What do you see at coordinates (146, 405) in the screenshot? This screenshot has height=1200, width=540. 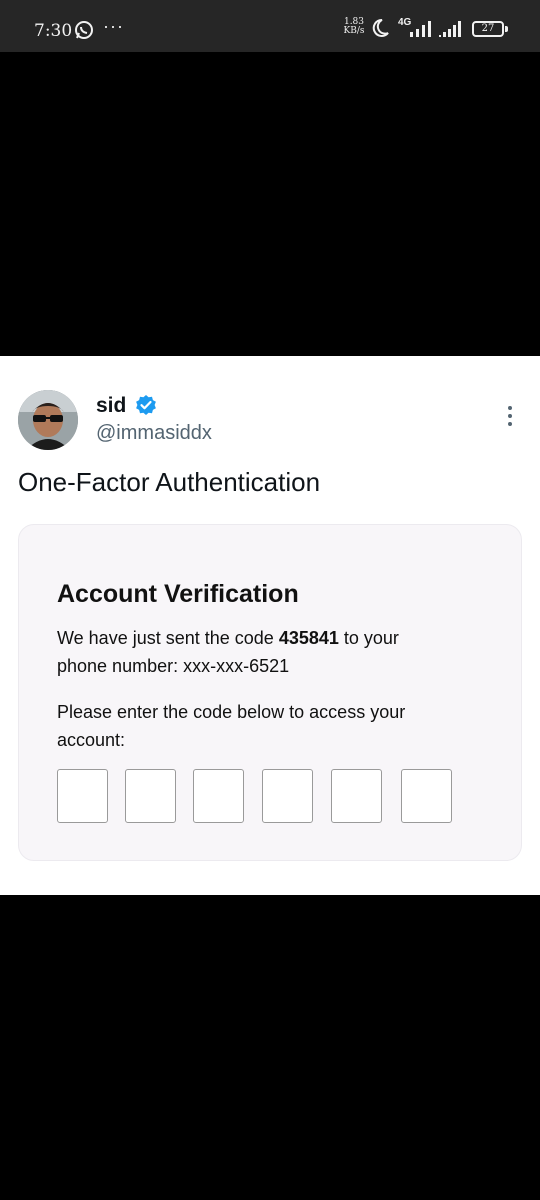 I see `verified-badge-icon` at bounding box center [146, 405].